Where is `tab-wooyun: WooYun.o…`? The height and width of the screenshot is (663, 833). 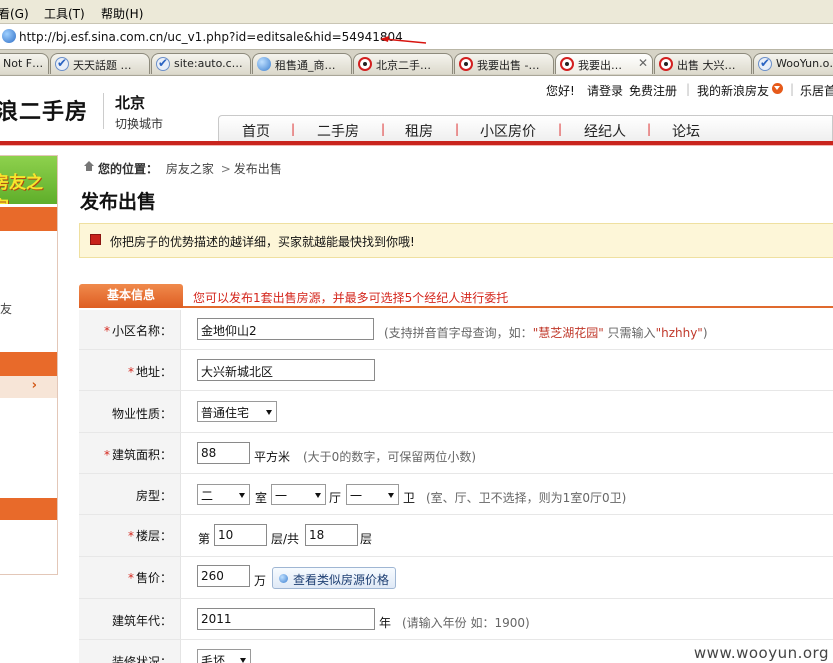 tab-wooyun: WooYun.o… is located at coordinates (793, 63).